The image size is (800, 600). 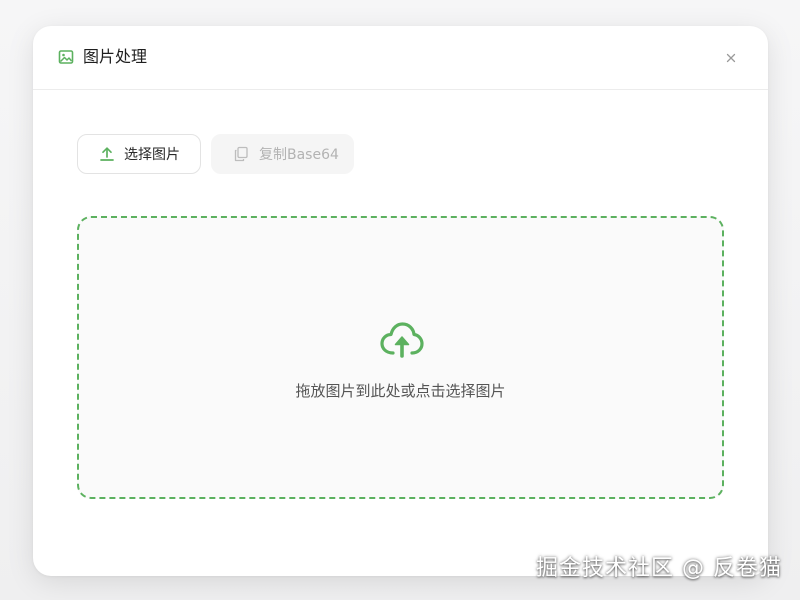 What do you see at coordinates (402, 340) in the screenshot?
I see `cloud-upload-icon` at bounding box center [402, 340].